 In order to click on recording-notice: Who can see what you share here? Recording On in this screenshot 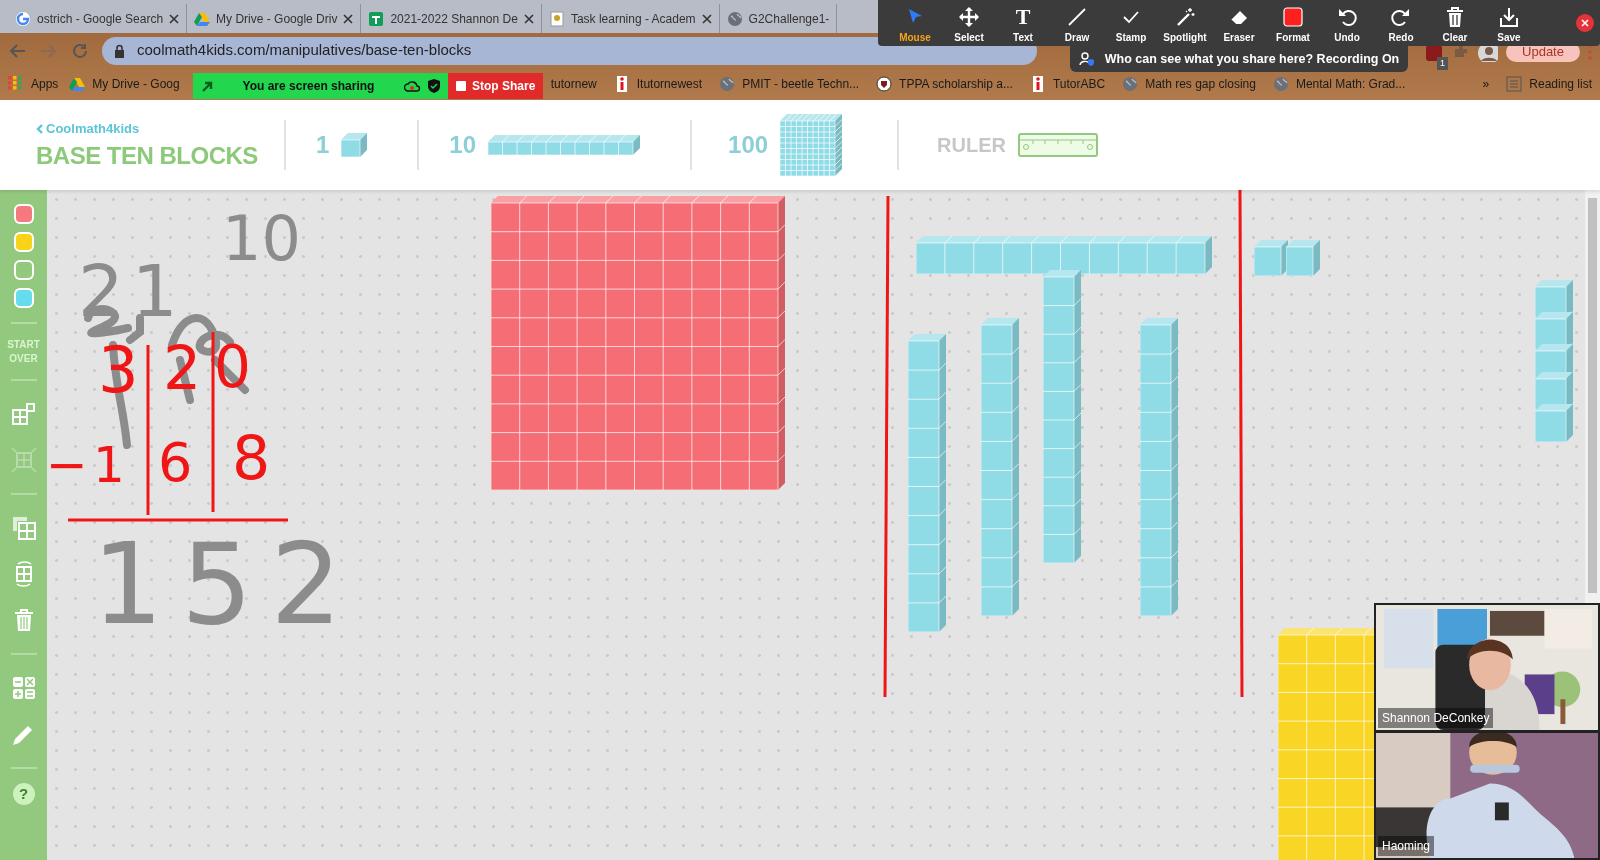, I will do `click(1239, 59)`.